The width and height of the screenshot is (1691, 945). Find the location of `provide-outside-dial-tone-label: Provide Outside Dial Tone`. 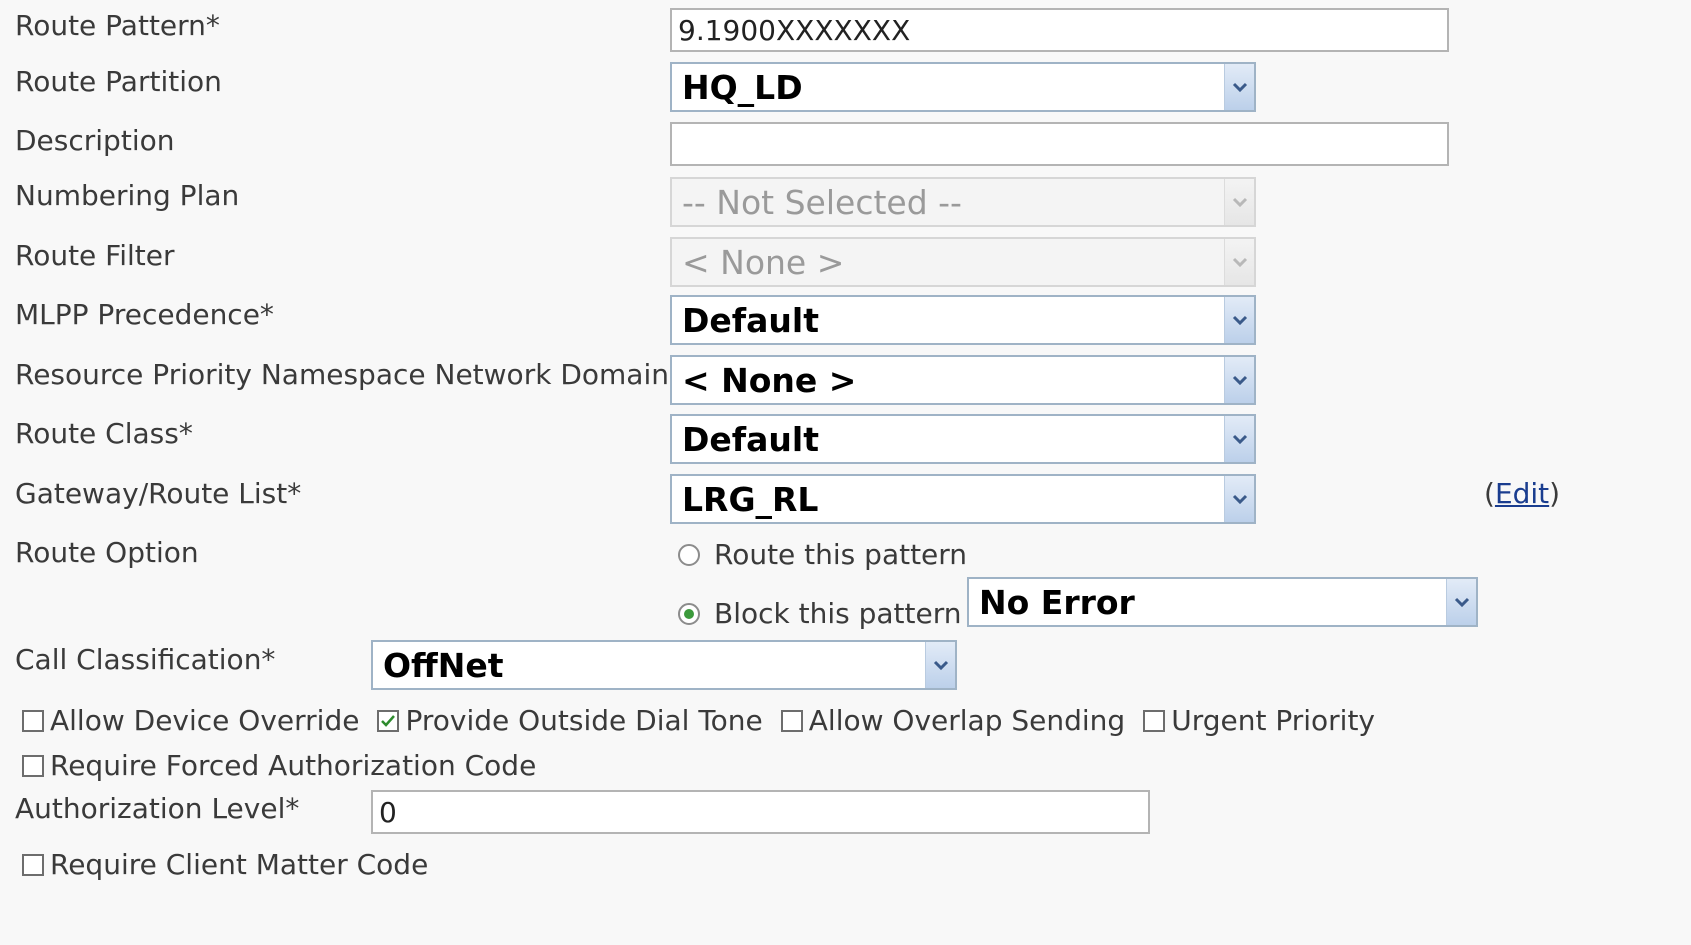

provide-outside-dial-tone-label: Provide Outside Dial Tone is located at coordinates (584, 720).